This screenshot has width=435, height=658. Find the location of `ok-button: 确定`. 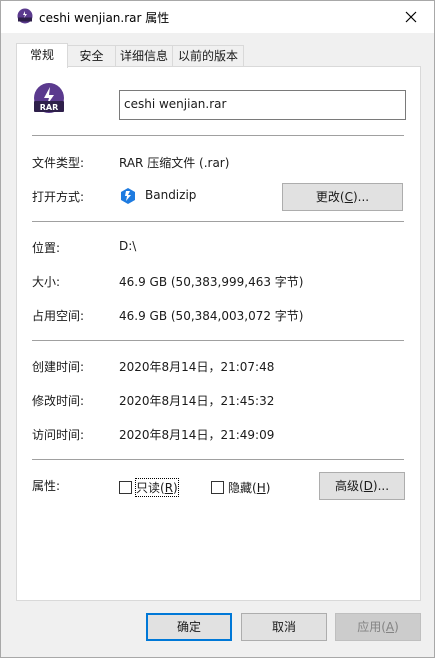

ok-button: 确定 is located at coordinates (189, 627).